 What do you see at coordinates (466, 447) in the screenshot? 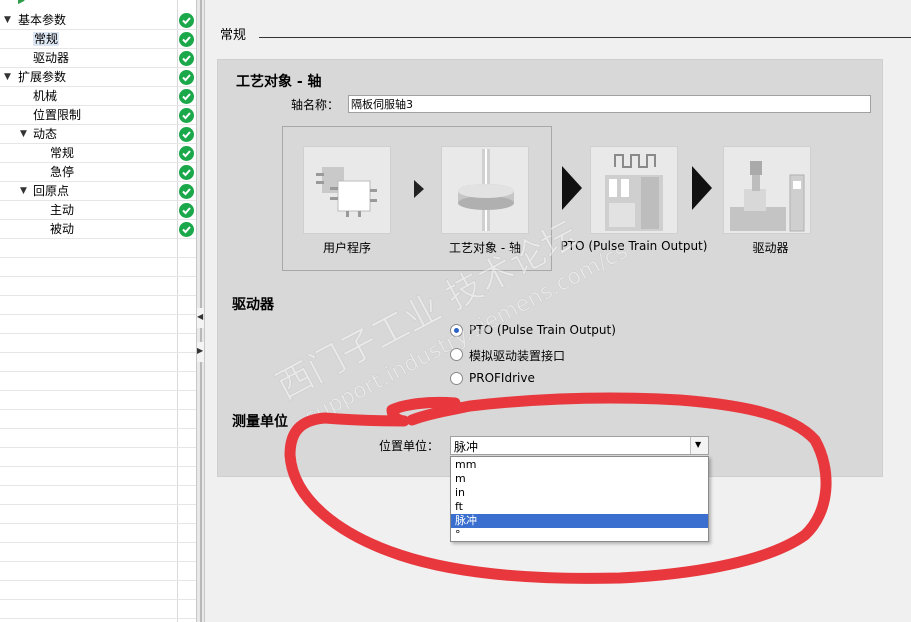
I see `selected-unit: 脉冲` at bounding box center [466, 447].